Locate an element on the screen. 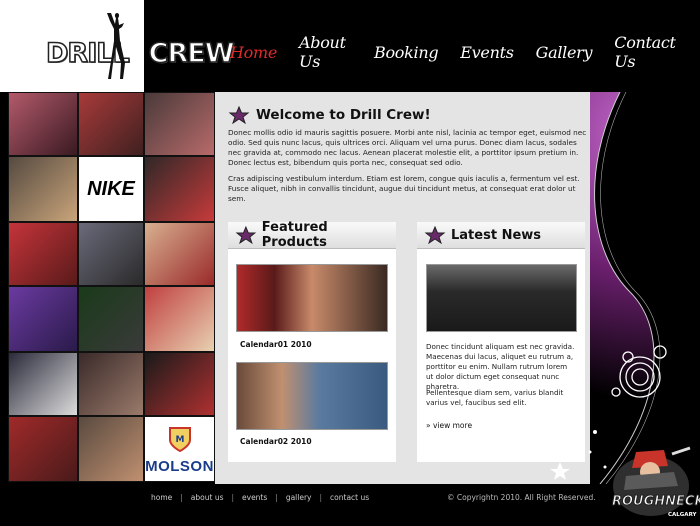 This screenshot has width=700, height=526. logo: DRILL CREW is located at coordinates (140, 46).